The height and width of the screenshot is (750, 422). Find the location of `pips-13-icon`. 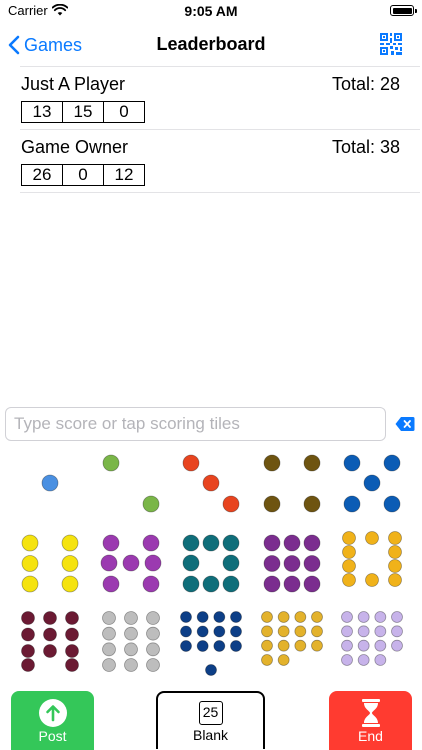

pips-13-icon is located at coordinates (211, 643).